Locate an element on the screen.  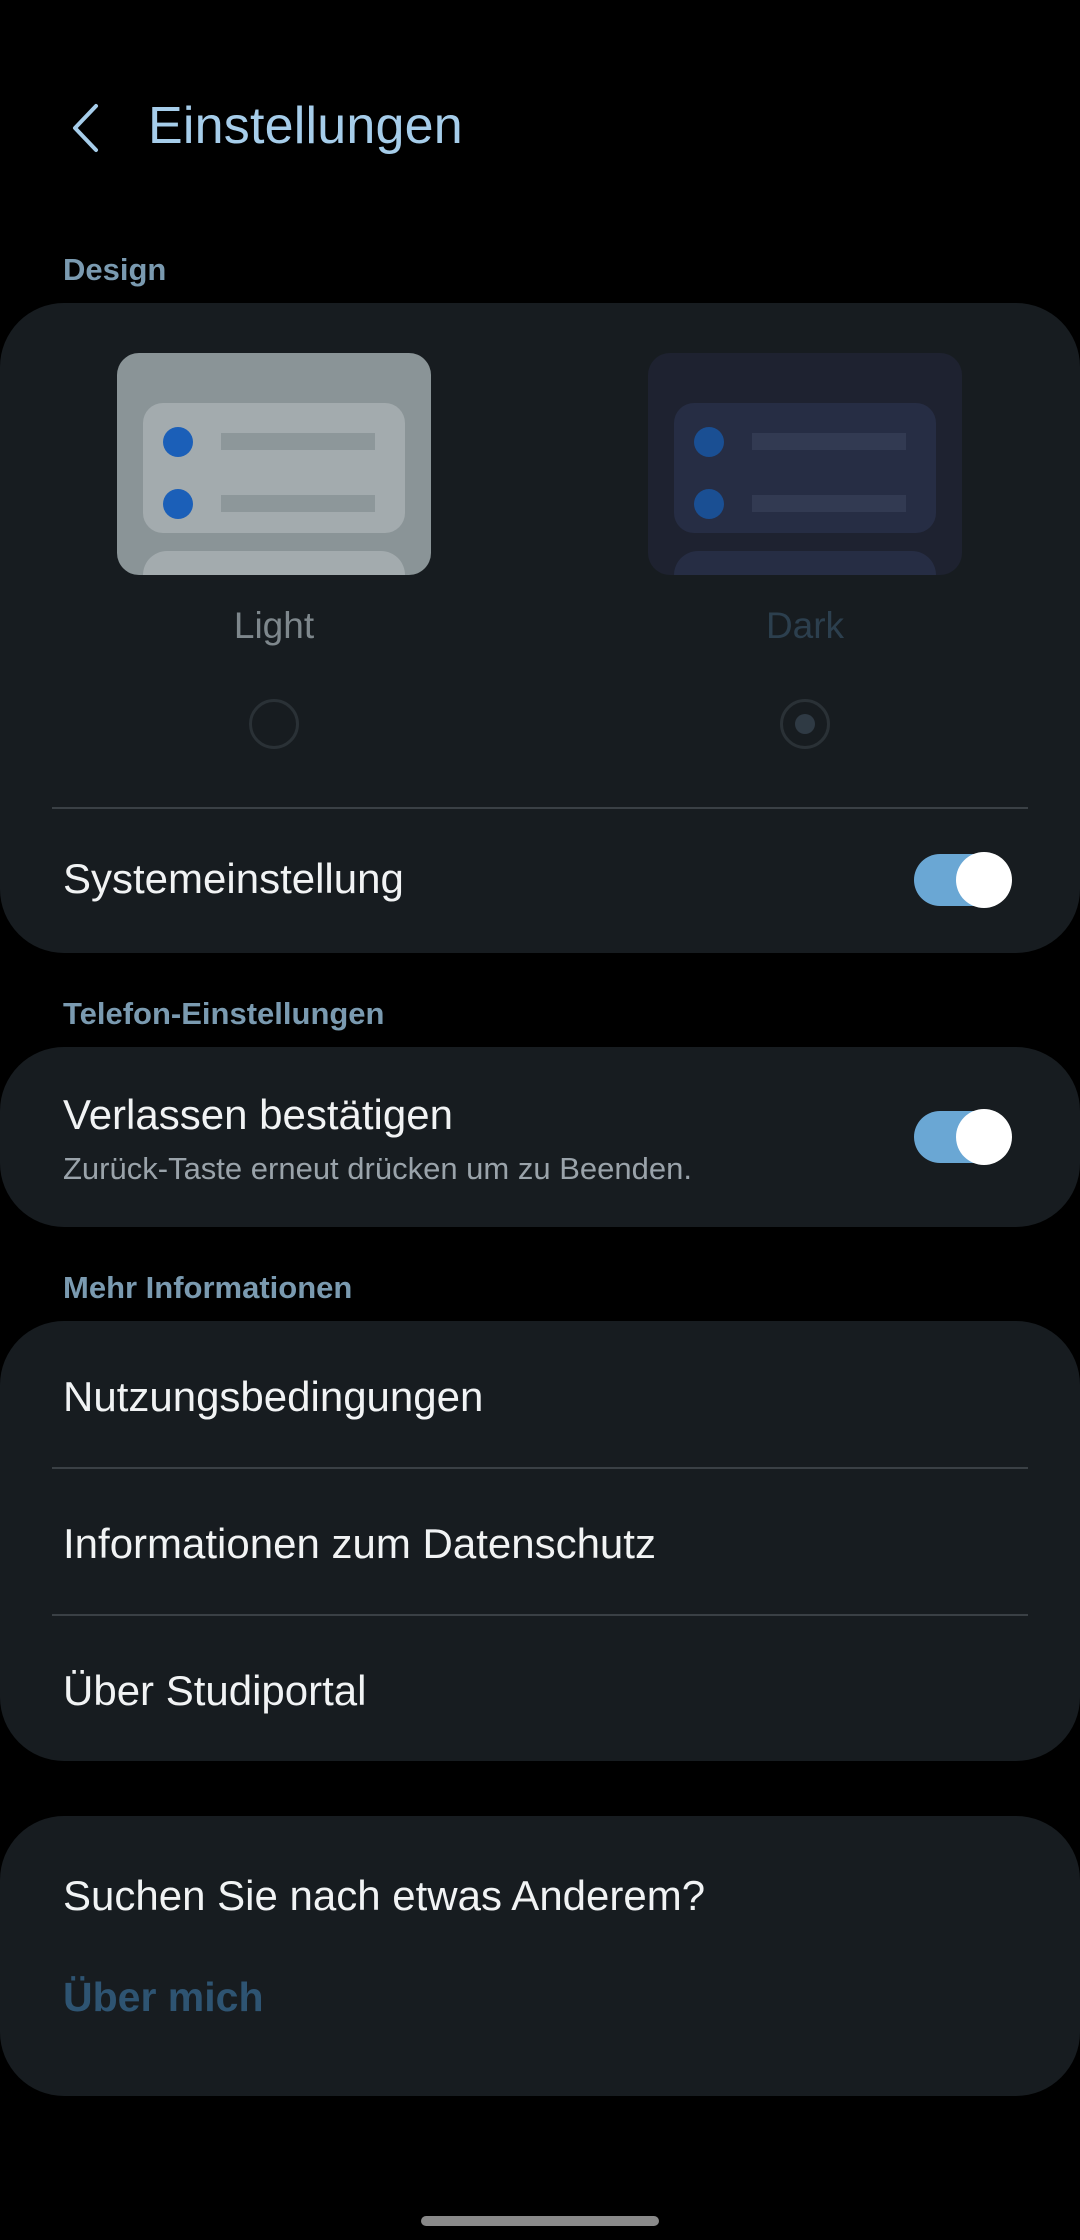
chevron-left-icon is located at coordinates (85, 128).